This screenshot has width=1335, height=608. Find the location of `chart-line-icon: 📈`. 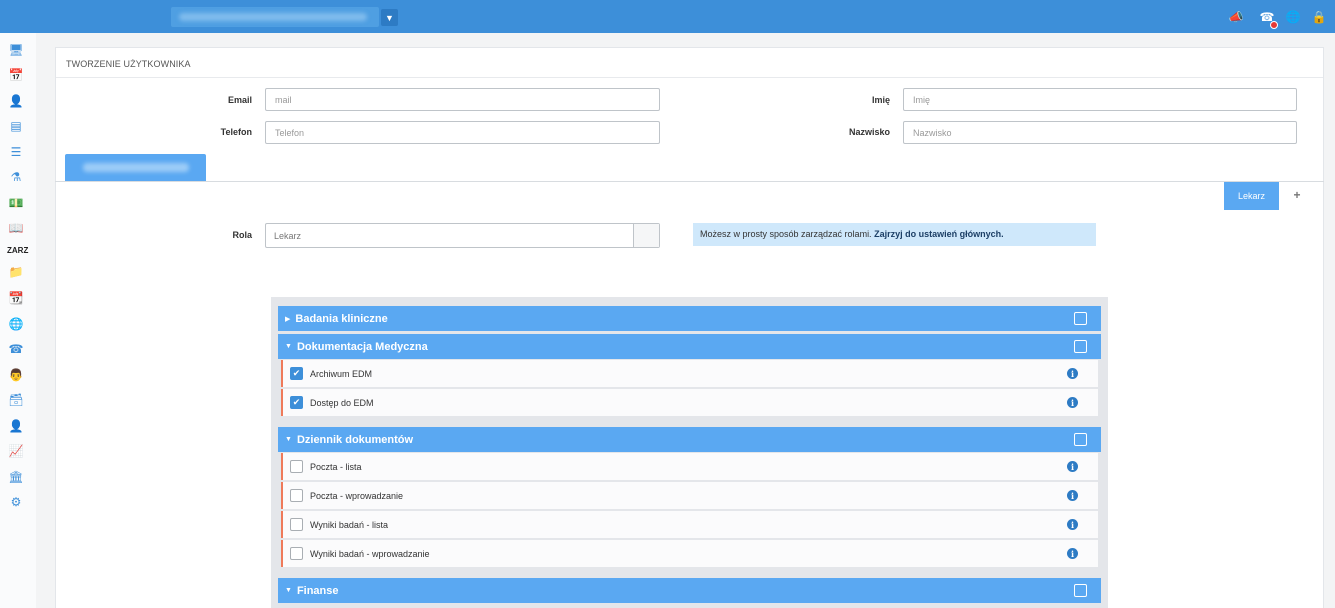

chart-line-icon: 📈 is located at coordinates (16, 451).